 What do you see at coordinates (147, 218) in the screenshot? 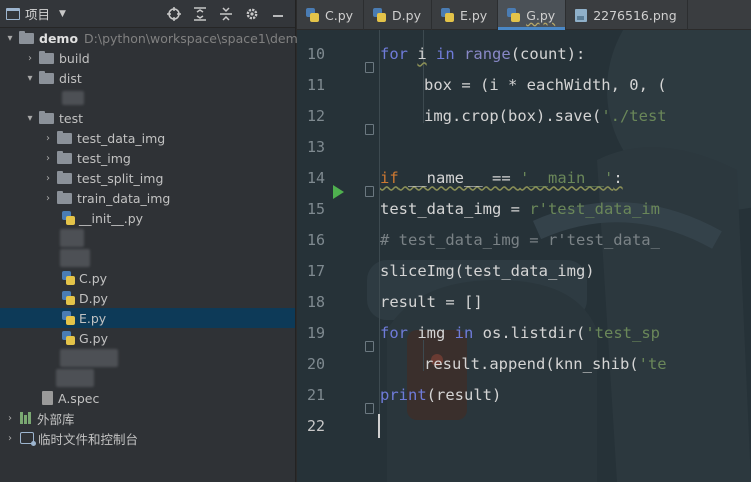
I see `tree-item-init-py: __init__.py` at bounding box center [147, 218].